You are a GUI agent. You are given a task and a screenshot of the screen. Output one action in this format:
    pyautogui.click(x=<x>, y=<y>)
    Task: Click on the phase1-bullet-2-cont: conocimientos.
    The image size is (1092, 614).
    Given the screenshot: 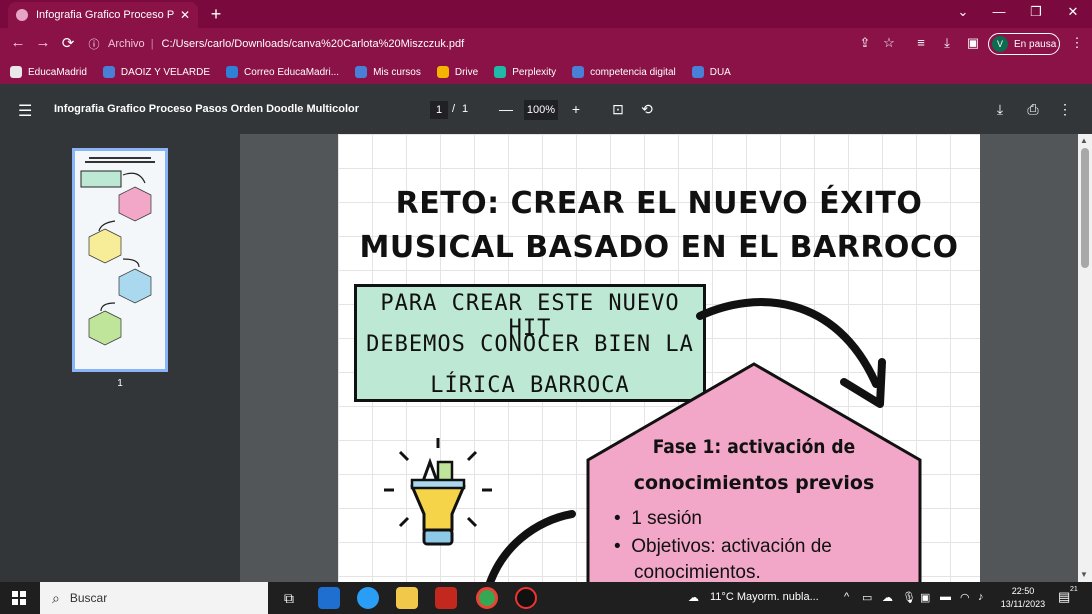 What is the action you would take?
    pyautogui.click(x=697, y=572)
    